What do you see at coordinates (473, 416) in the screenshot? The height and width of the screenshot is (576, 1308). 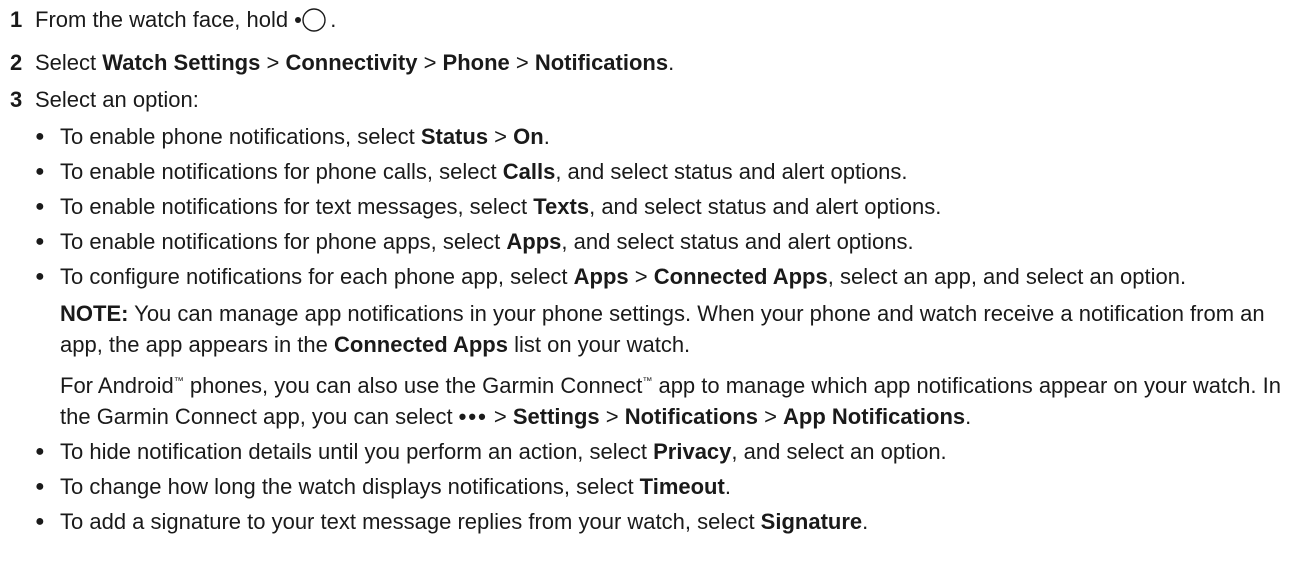 I see `more-icon: •••` at bounding box center [473, 416].